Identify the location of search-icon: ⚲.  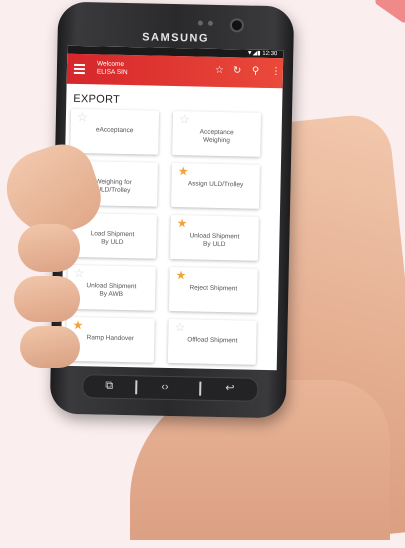
(256, 72).